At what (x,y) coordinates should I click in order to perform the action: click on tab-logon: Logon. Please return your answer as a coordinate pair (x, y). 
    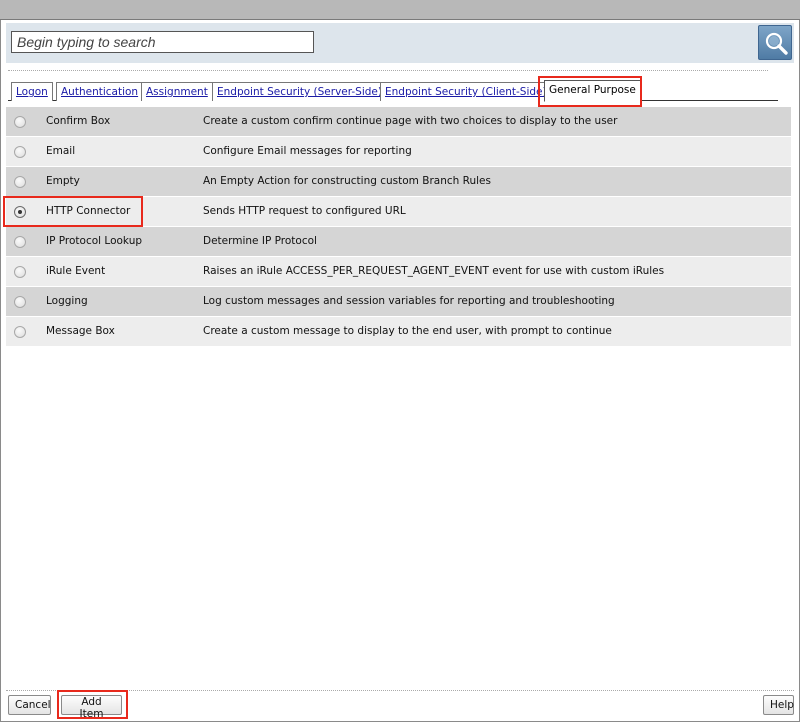
    Looking at the image, I should click on (32, 91).